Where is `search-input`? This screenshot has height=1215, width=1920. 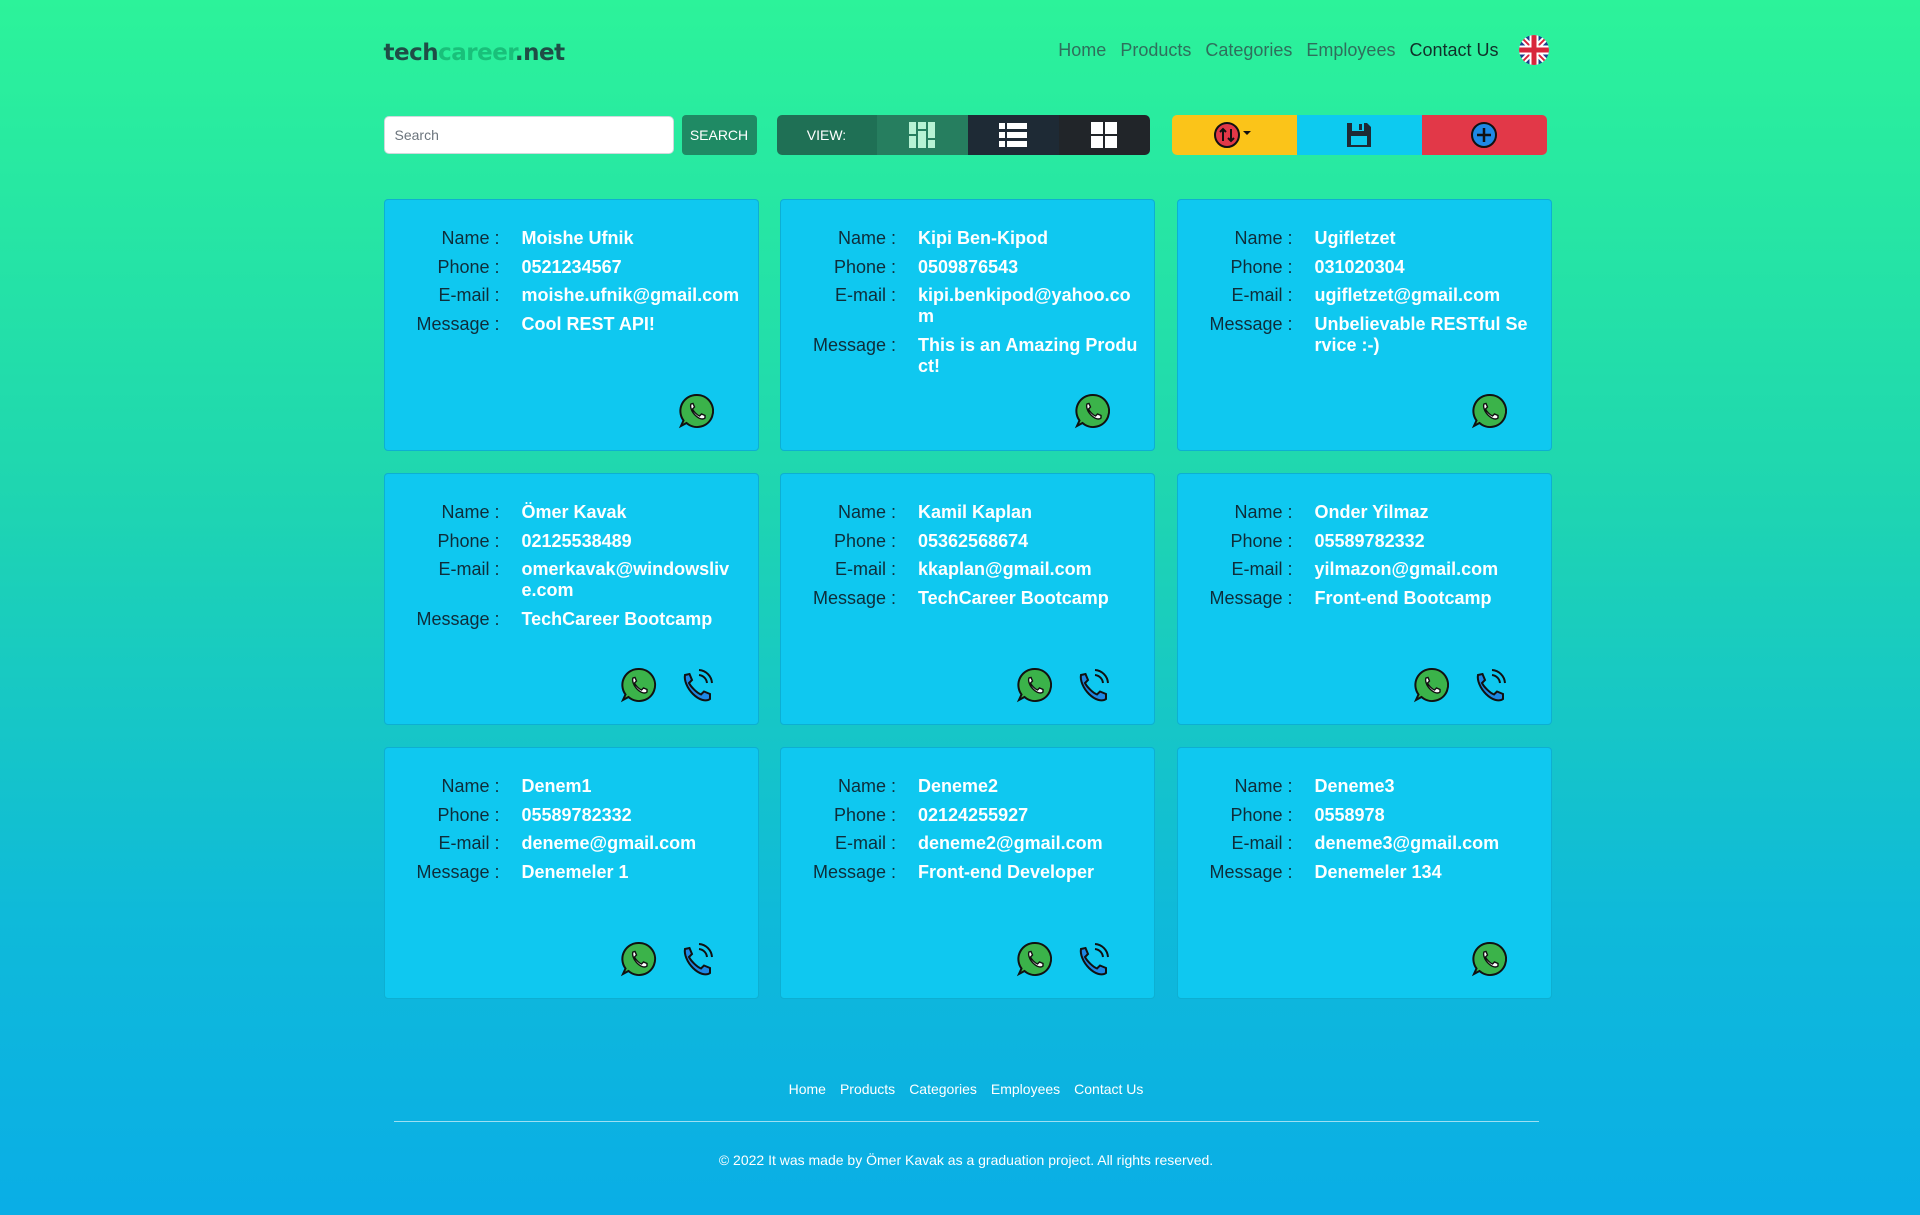
search-input is located at coordinates (528, 135).